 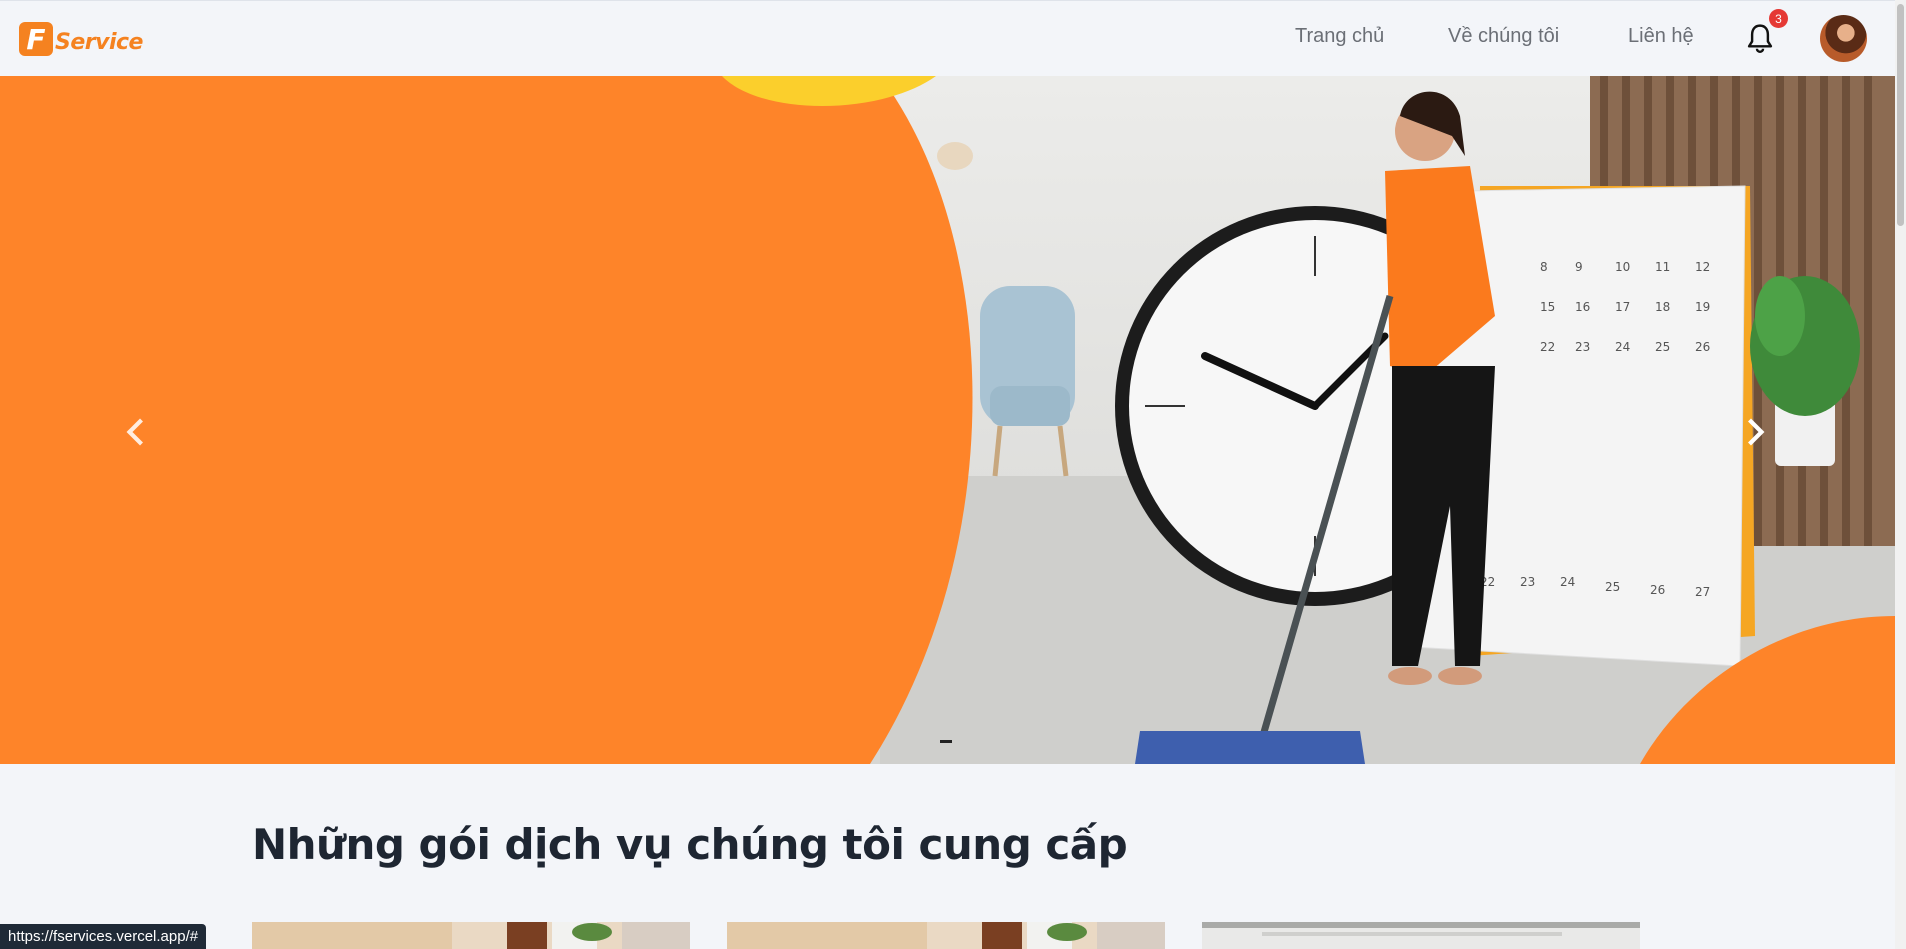 I want to click on logo-mark: F, so click(x=36, y=39).